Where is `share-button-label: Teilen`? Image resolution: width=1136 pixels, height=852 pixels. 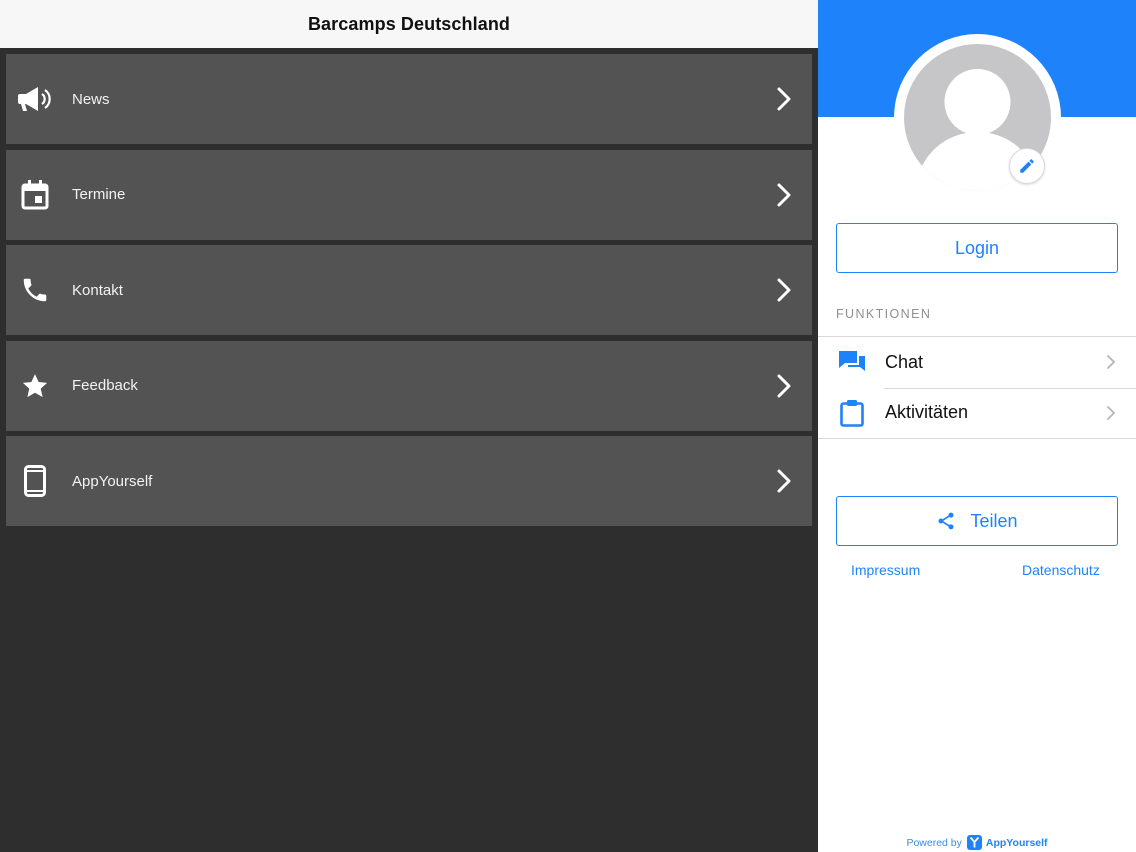 share-button-label: Teilen is located at coordinates (994, 520).